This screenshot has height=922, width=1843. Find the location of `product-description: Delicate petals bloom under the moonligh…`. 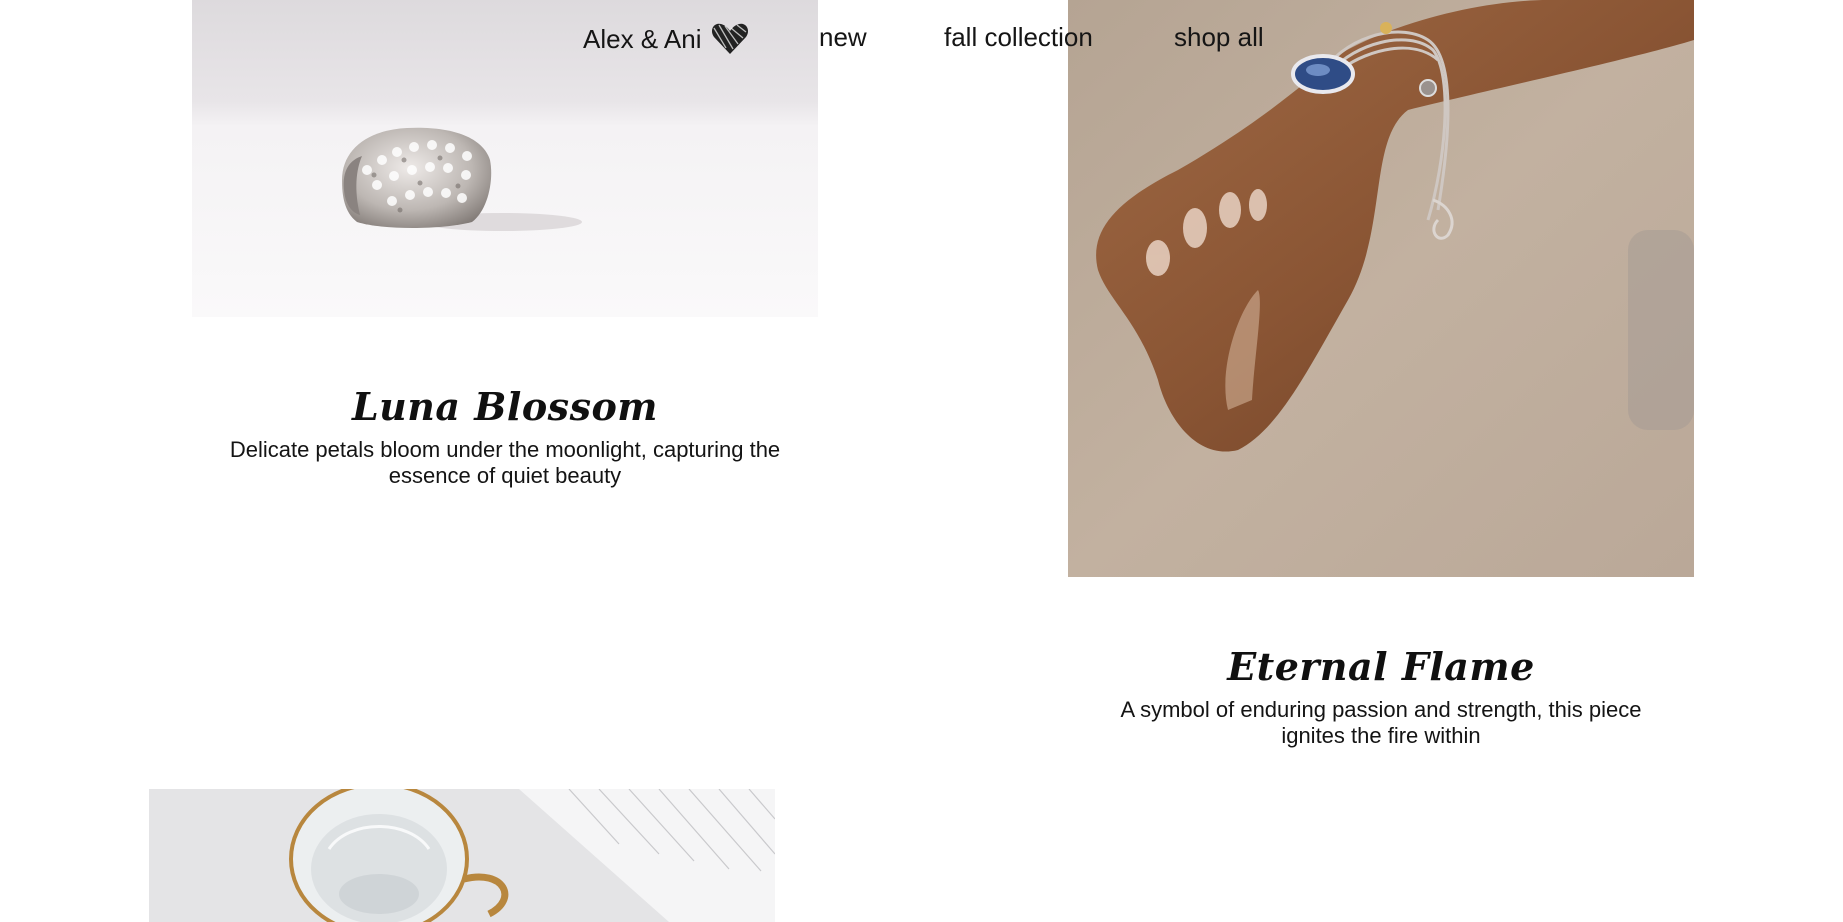

product-description: Delicate petals bloom under the moonligh… is located at coordinates (505, 462).